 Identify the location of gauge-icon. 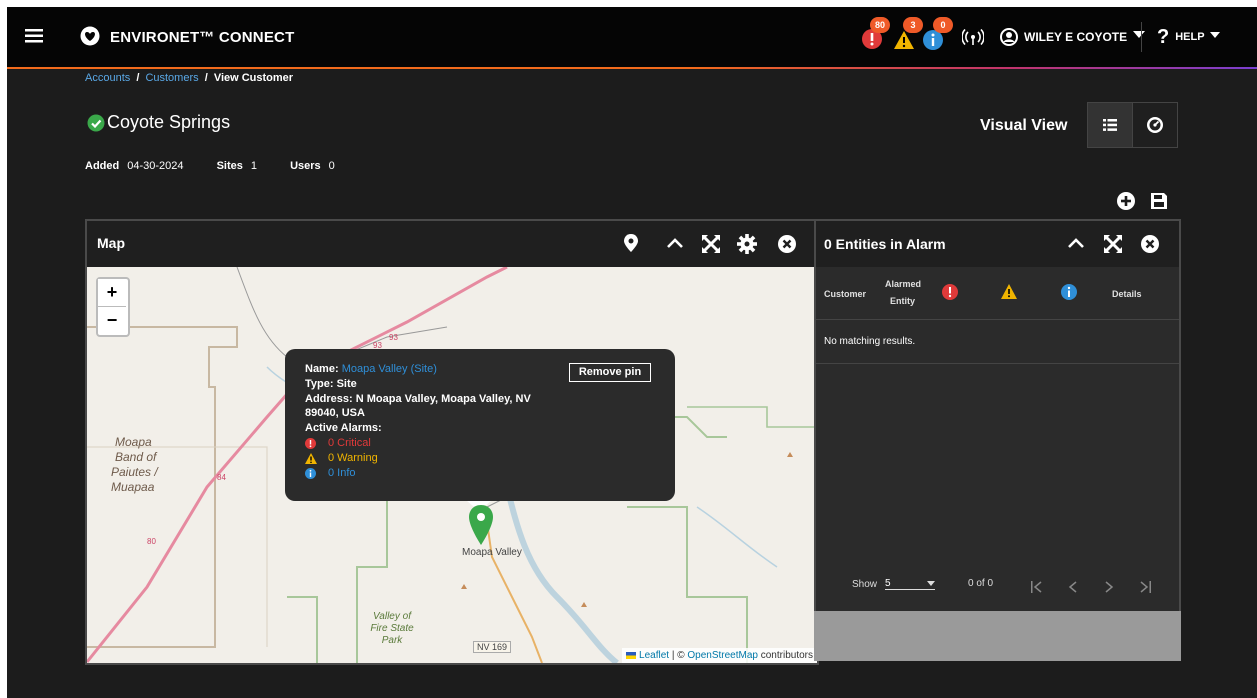
(1155, 125).